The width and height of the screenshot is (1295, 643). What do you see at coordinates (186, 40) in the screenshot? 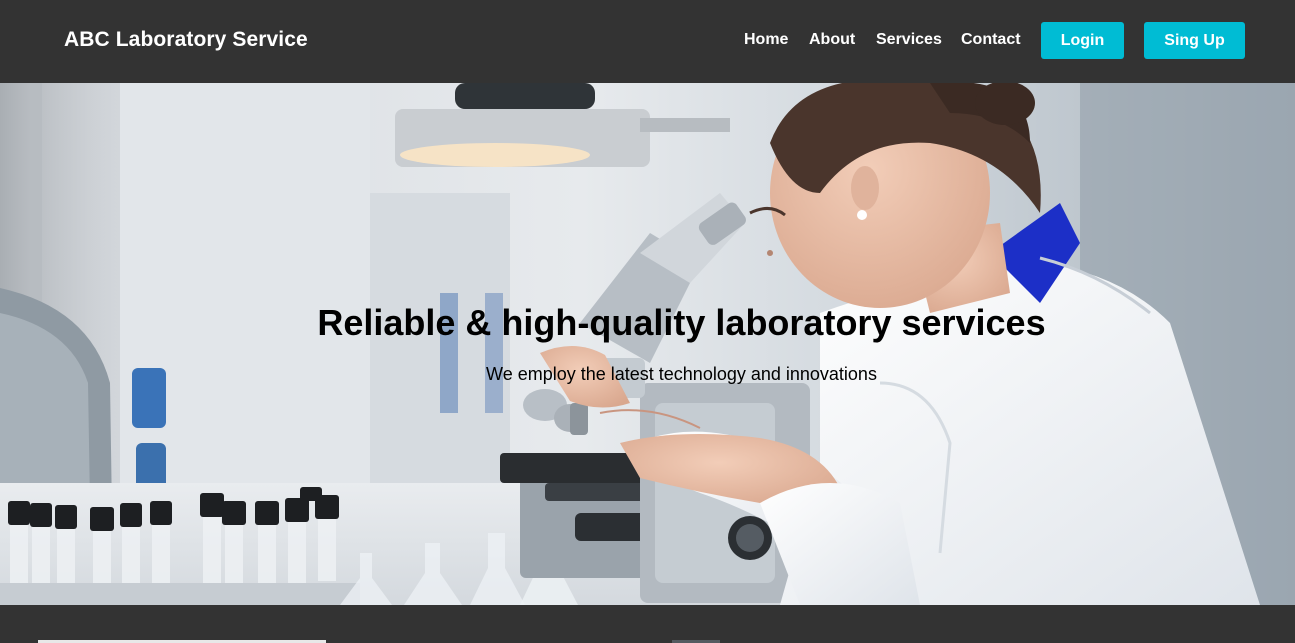
I see `site-brand: ABC Laboratory Service` at bounding box center [186, 40].